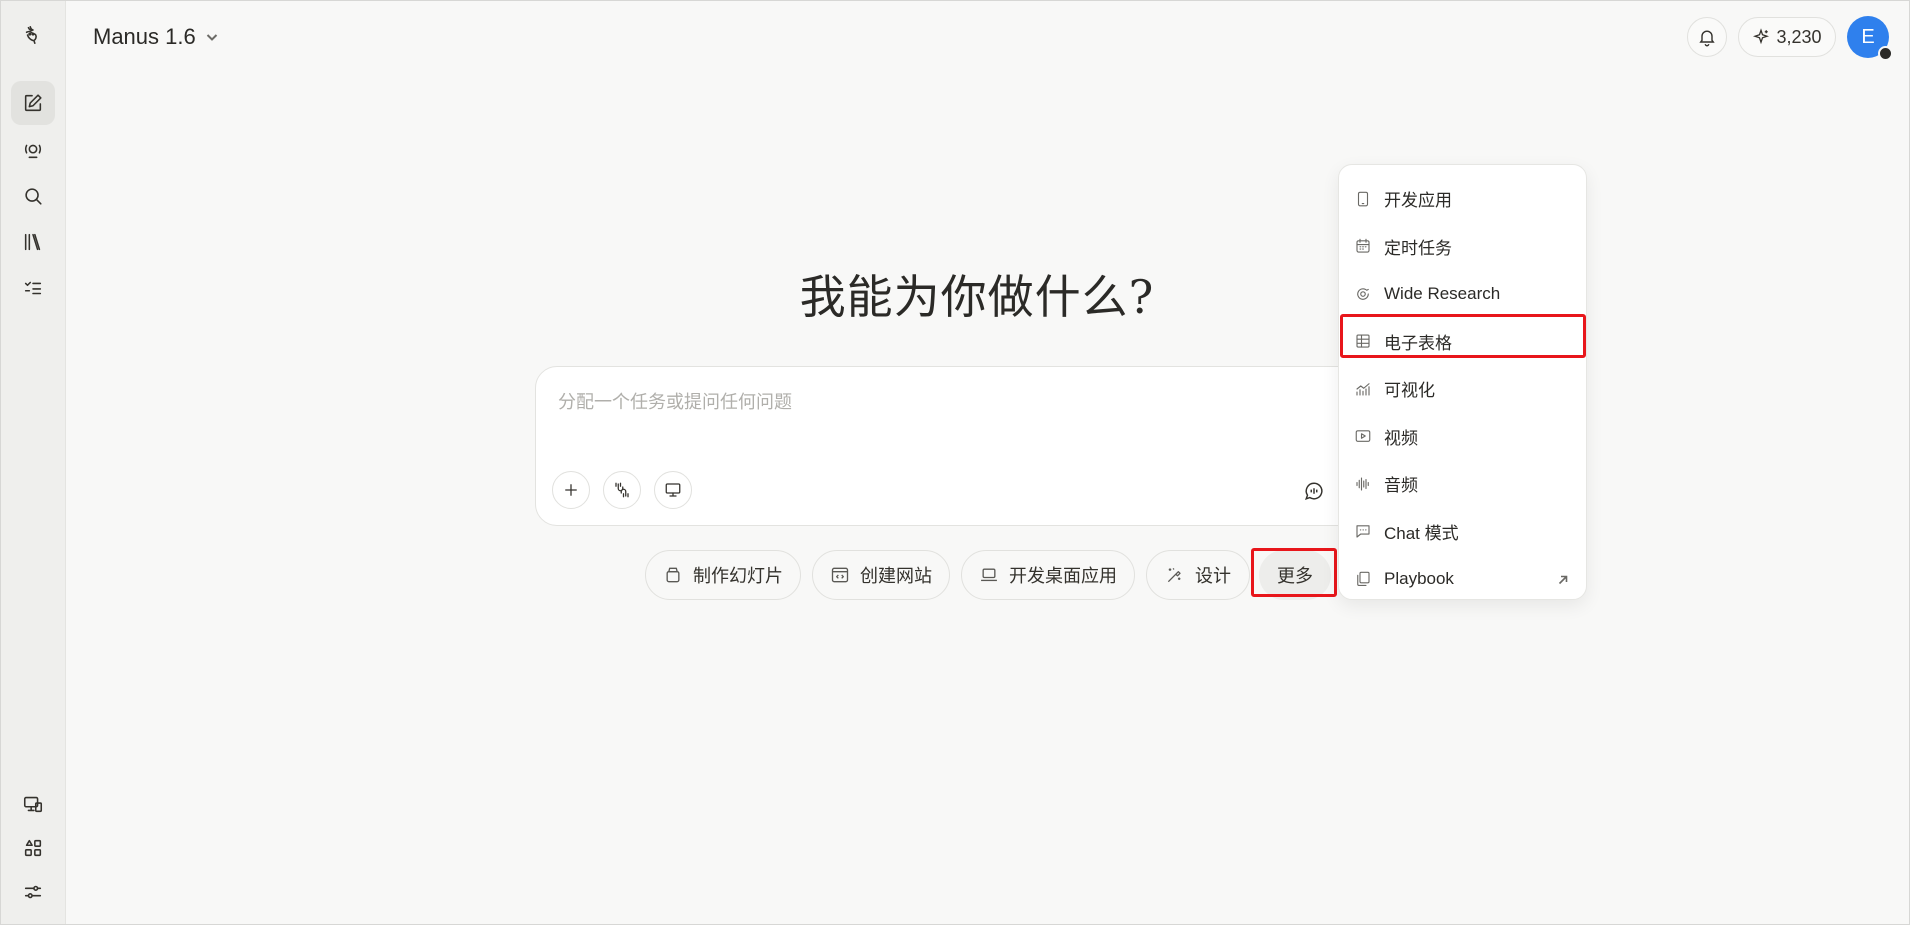 Image resolution: width=1910 pixels, height=925 pixels. Describe the element at coordinates (1462, 532) in the screenshot. I see `menu-item-chat-mode: Chat 模式` at that location.